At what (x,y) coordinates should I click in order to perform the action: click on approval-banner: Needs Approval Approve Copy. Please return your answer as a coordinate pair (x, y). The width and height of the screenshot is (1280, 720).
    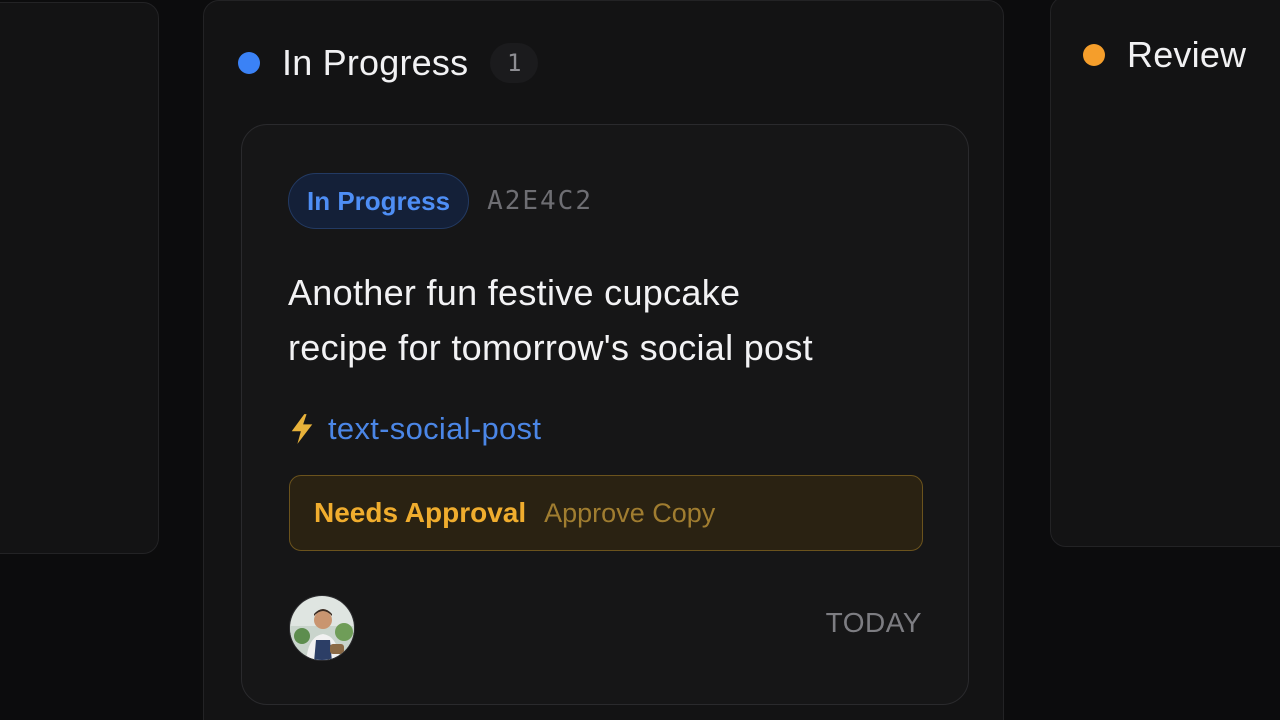
    Looking at the image, I should click on (606, 513).